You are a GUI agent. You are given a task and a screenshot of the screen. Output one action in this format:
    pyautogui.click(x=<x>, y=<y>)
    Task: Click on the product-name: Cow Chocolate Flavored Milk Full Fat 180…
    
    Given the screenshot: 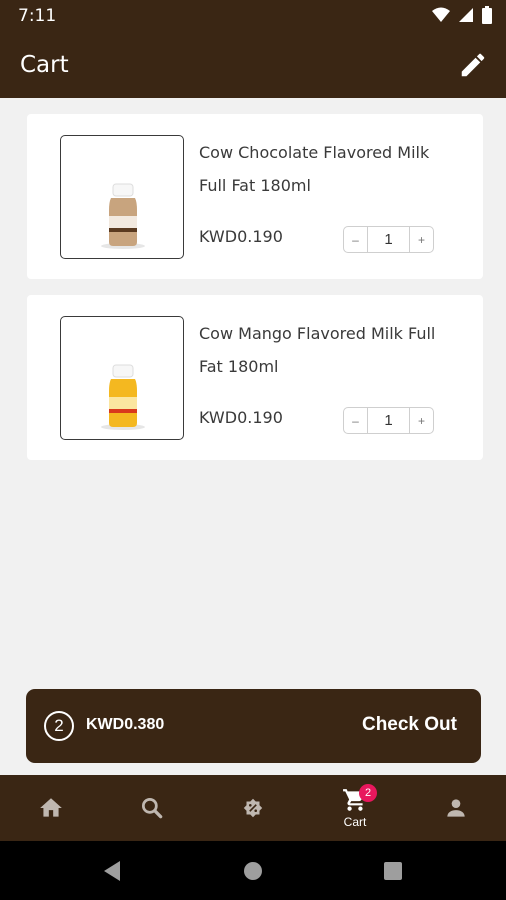 What is the action you would take?
    pyautogui.click(x=314, y=169)
    